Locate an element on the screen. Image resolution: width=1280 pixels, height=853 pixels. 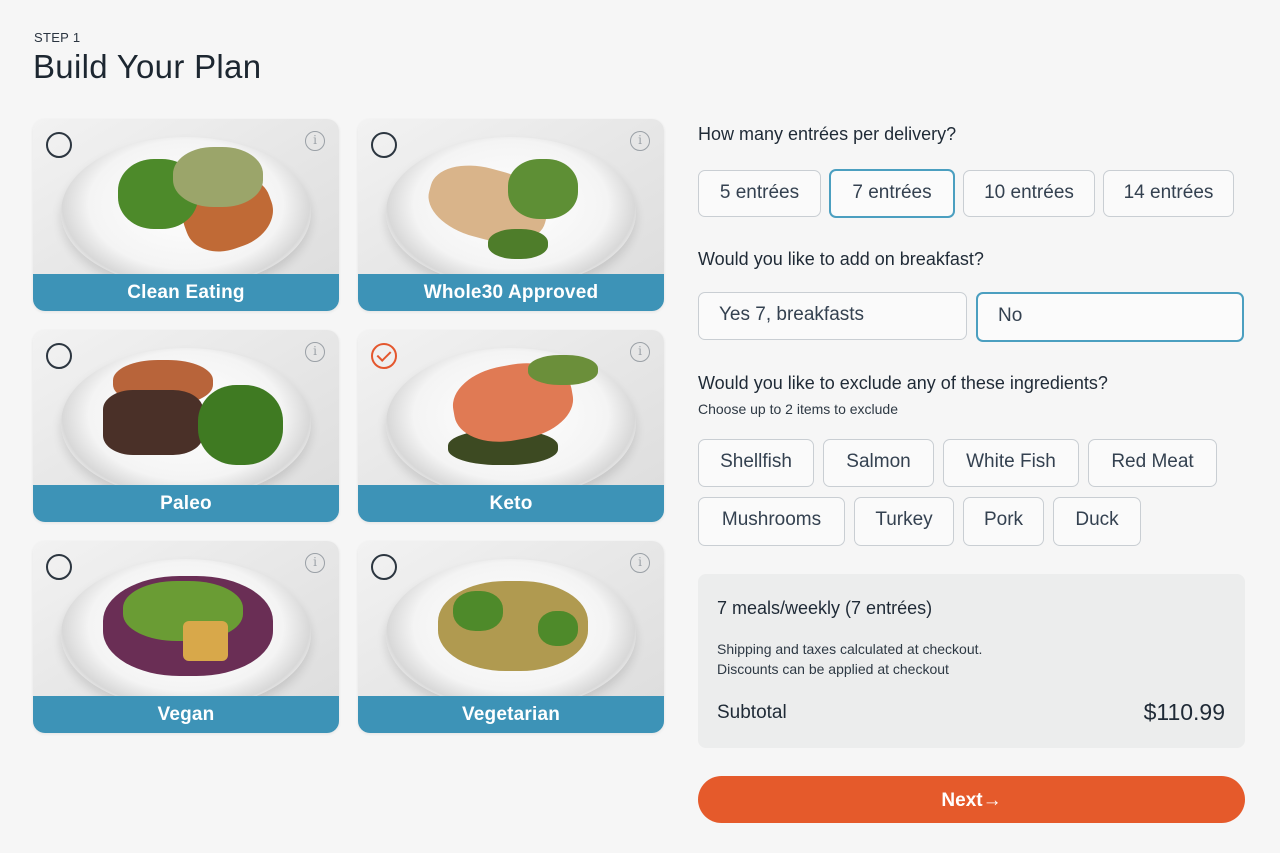
exclude-white-fish: White Fish is located at coordinates (1011, 463).